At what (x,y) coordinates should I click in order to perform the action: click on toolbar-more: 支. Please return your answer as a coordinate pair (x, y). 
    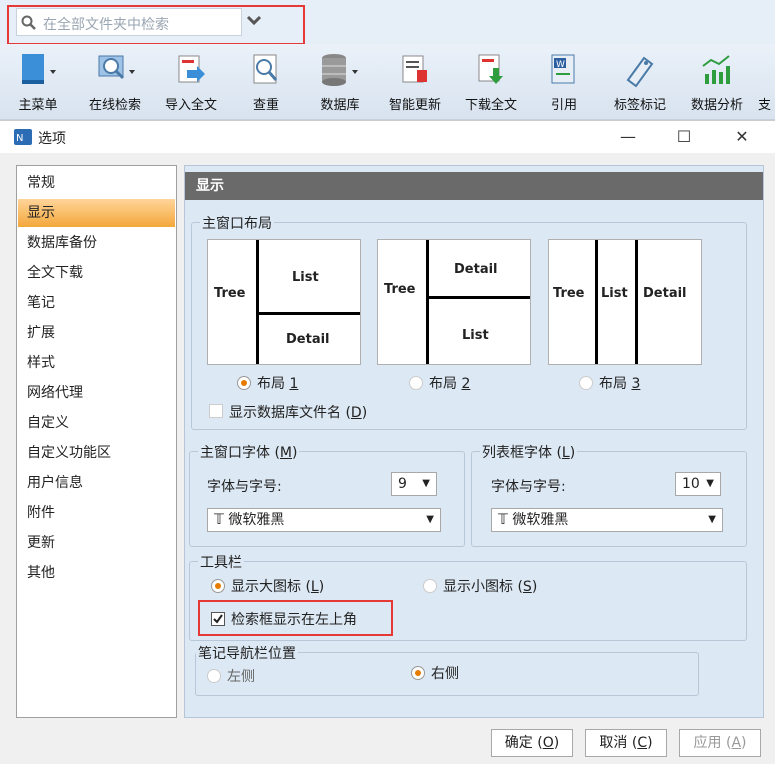
    Looking at the image, I should click on (766, 81).